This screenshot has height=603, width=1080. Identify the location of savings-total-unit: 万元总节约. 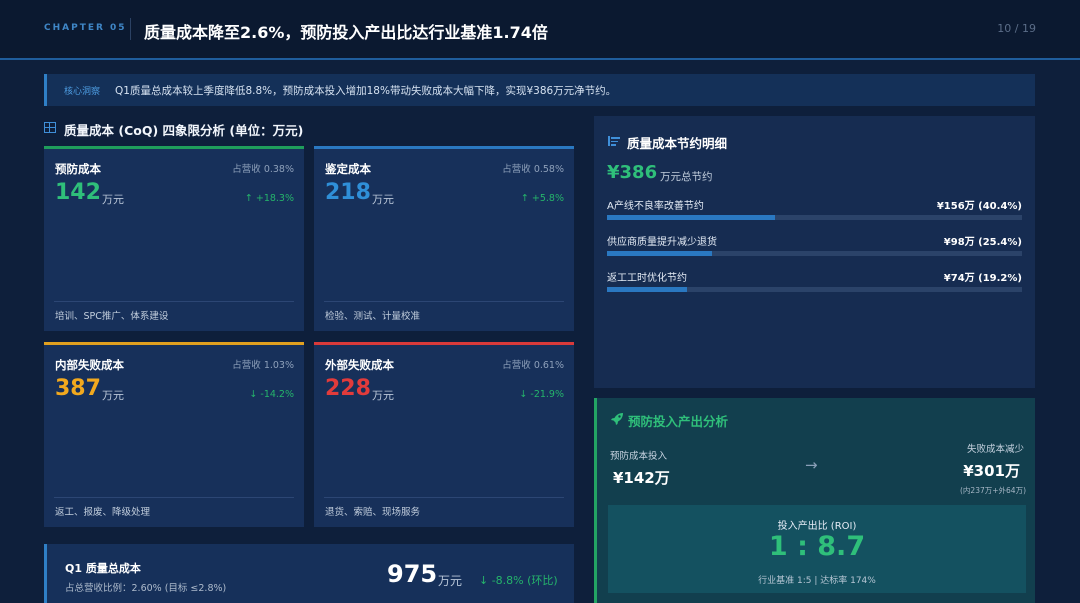
(686, 177).